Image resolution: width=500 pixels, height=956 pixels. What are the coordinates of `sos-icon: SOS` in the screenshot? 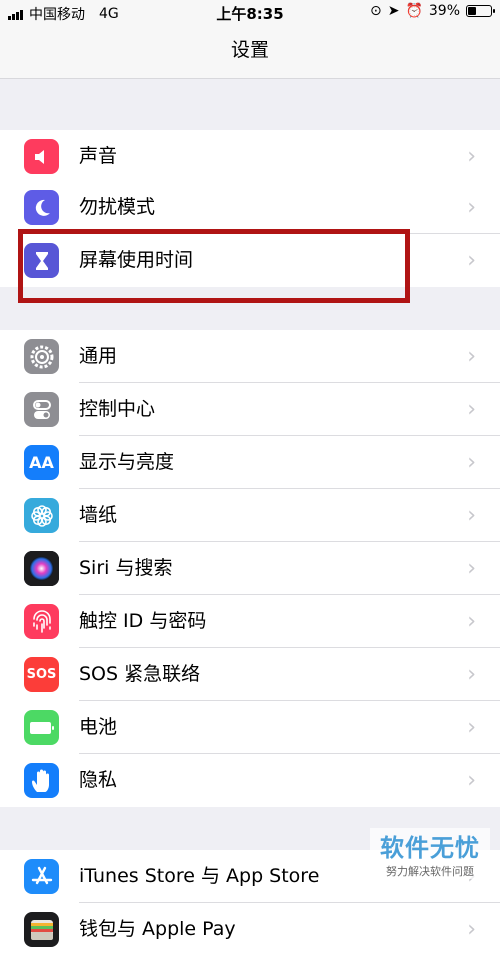 It's located at (41, 674).